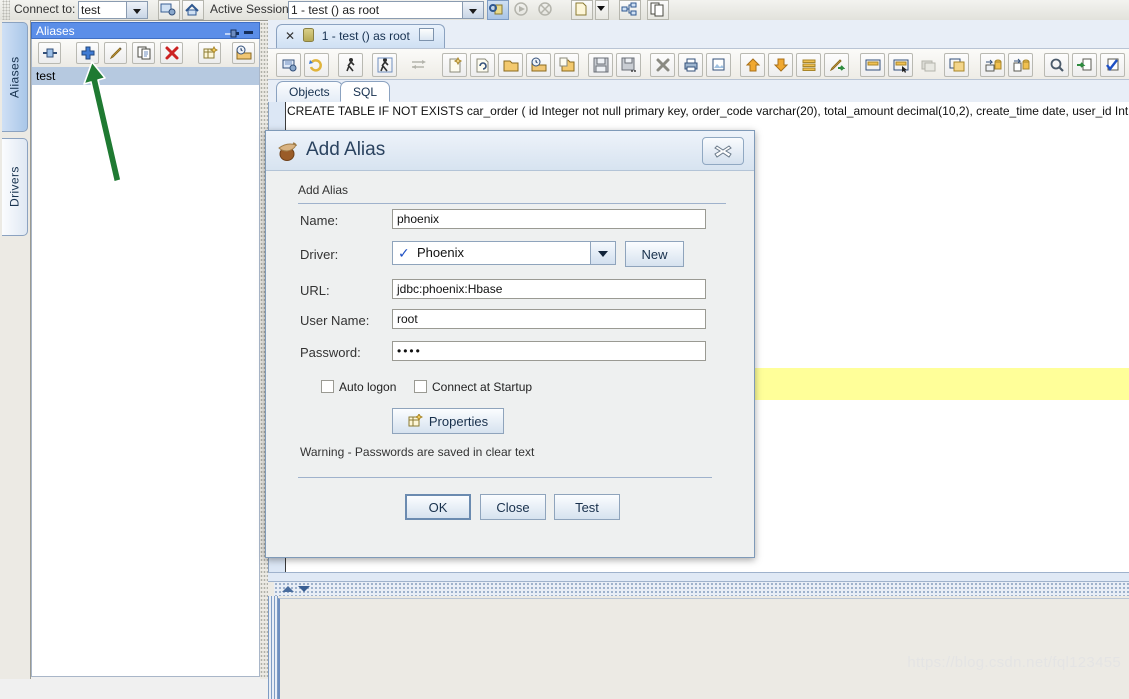 The width and height of the screenshot is (1129, 699). Describe the element at coordinates (808, 65) in the screenshot. I see `format-icon` at that location.